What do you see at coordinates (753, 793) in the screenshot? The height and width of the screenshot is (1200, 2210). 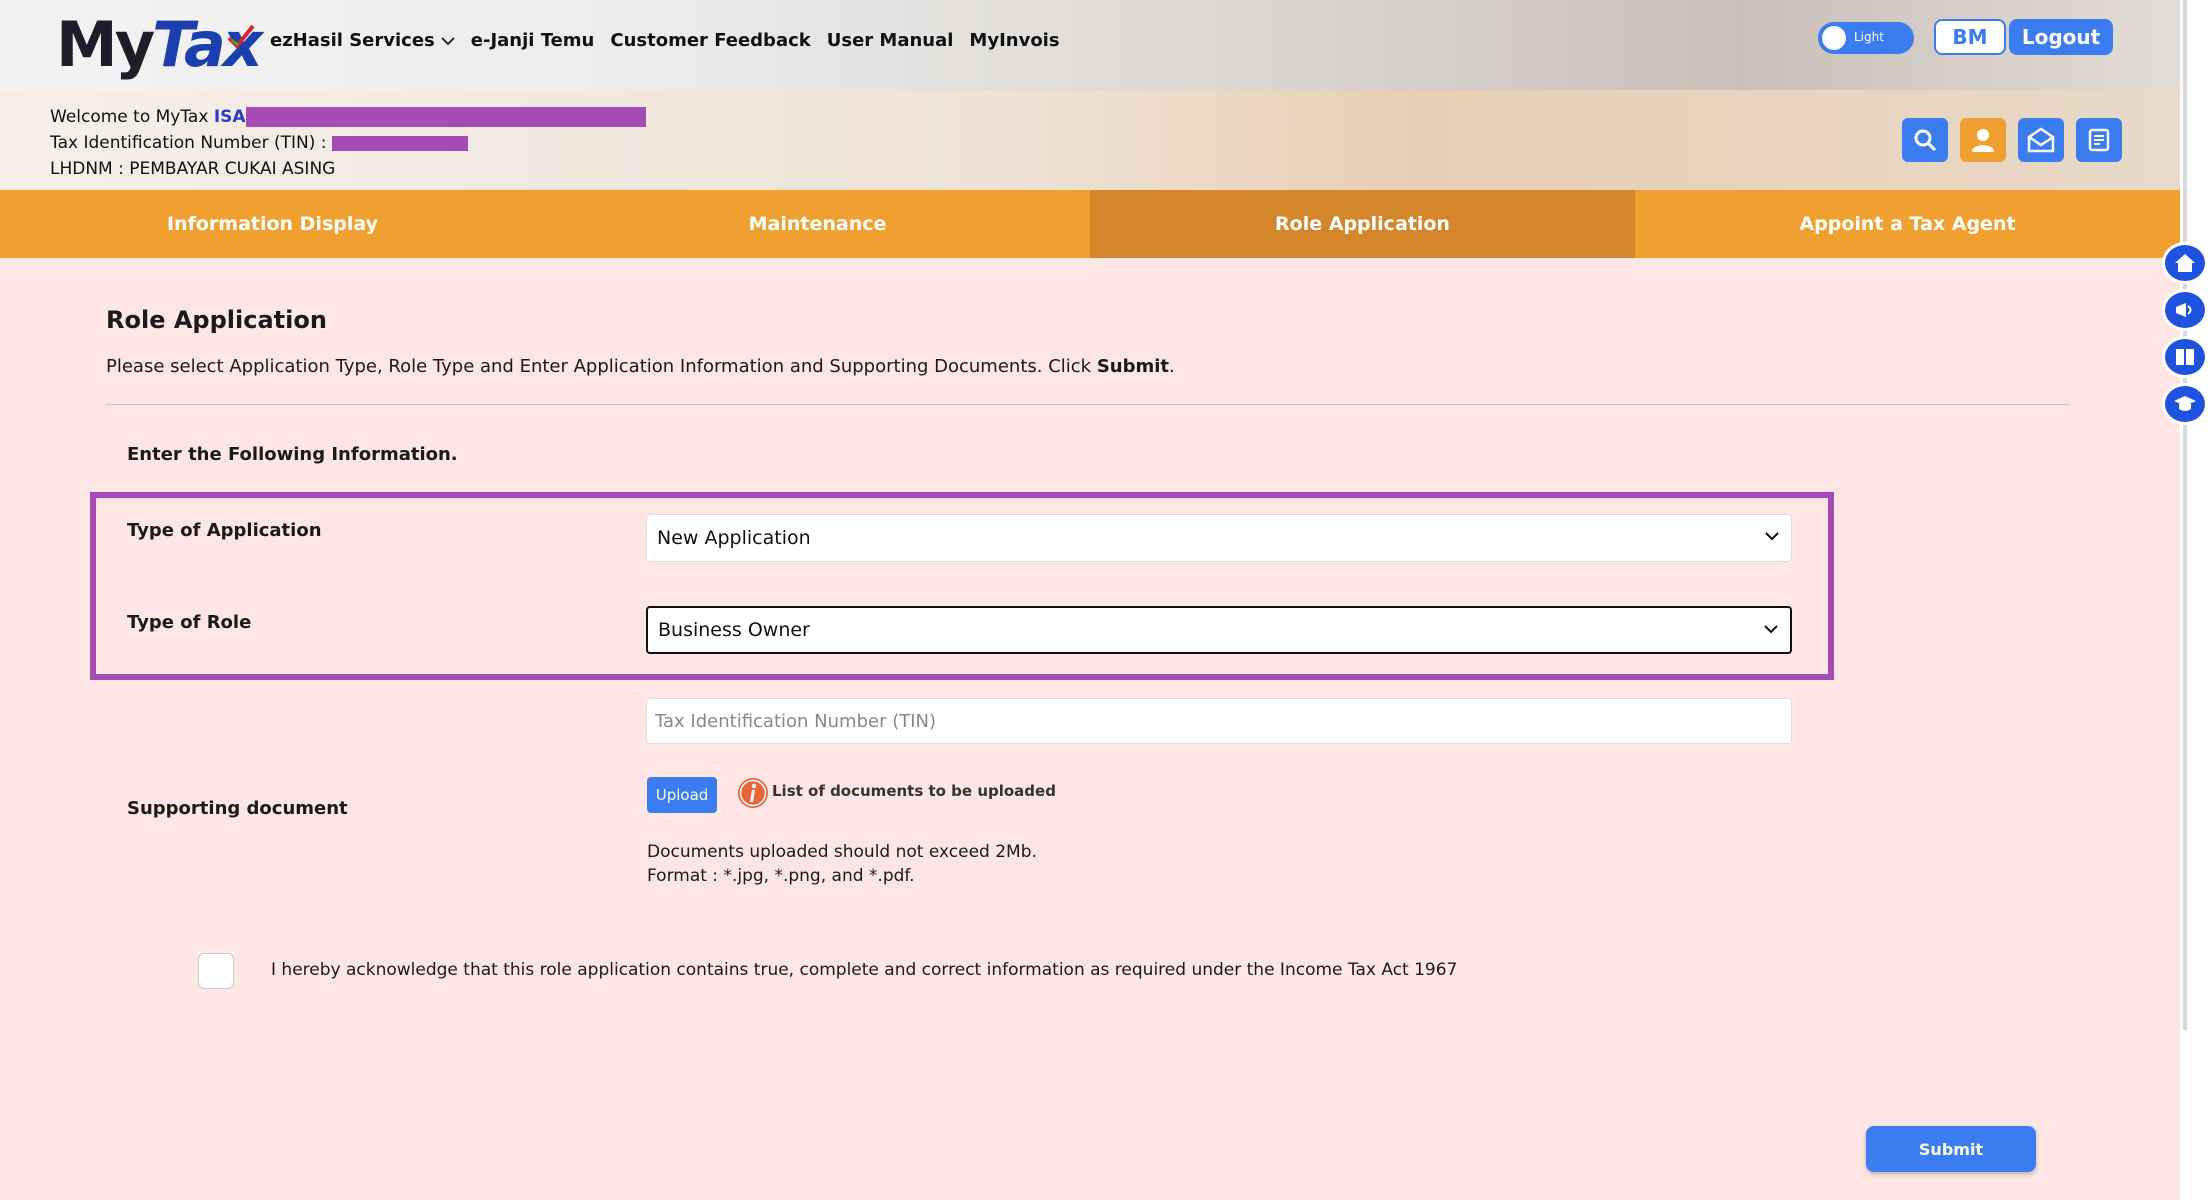 I see `info-icon` at bounding box center [753, 793].